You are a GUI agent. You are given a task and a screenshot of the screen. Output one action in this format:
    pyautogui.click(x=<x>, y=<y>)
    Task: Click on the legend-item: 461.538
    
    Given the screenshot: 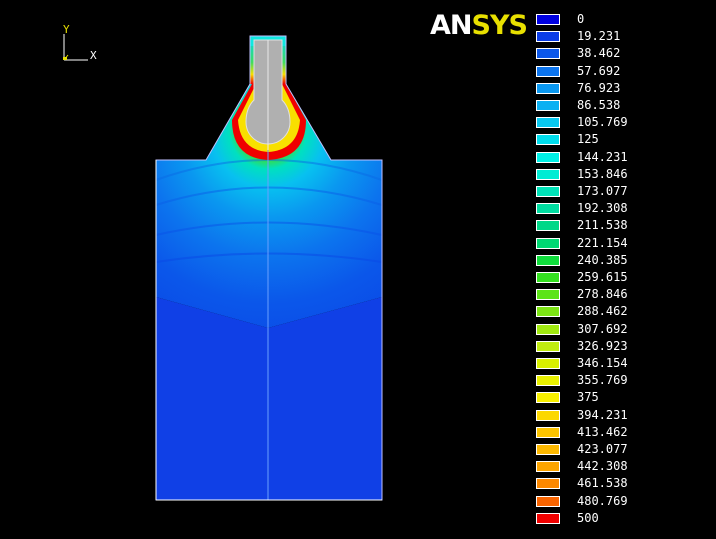 What is the action you would take?
    pyautogui.click(x=621, y=484)
    